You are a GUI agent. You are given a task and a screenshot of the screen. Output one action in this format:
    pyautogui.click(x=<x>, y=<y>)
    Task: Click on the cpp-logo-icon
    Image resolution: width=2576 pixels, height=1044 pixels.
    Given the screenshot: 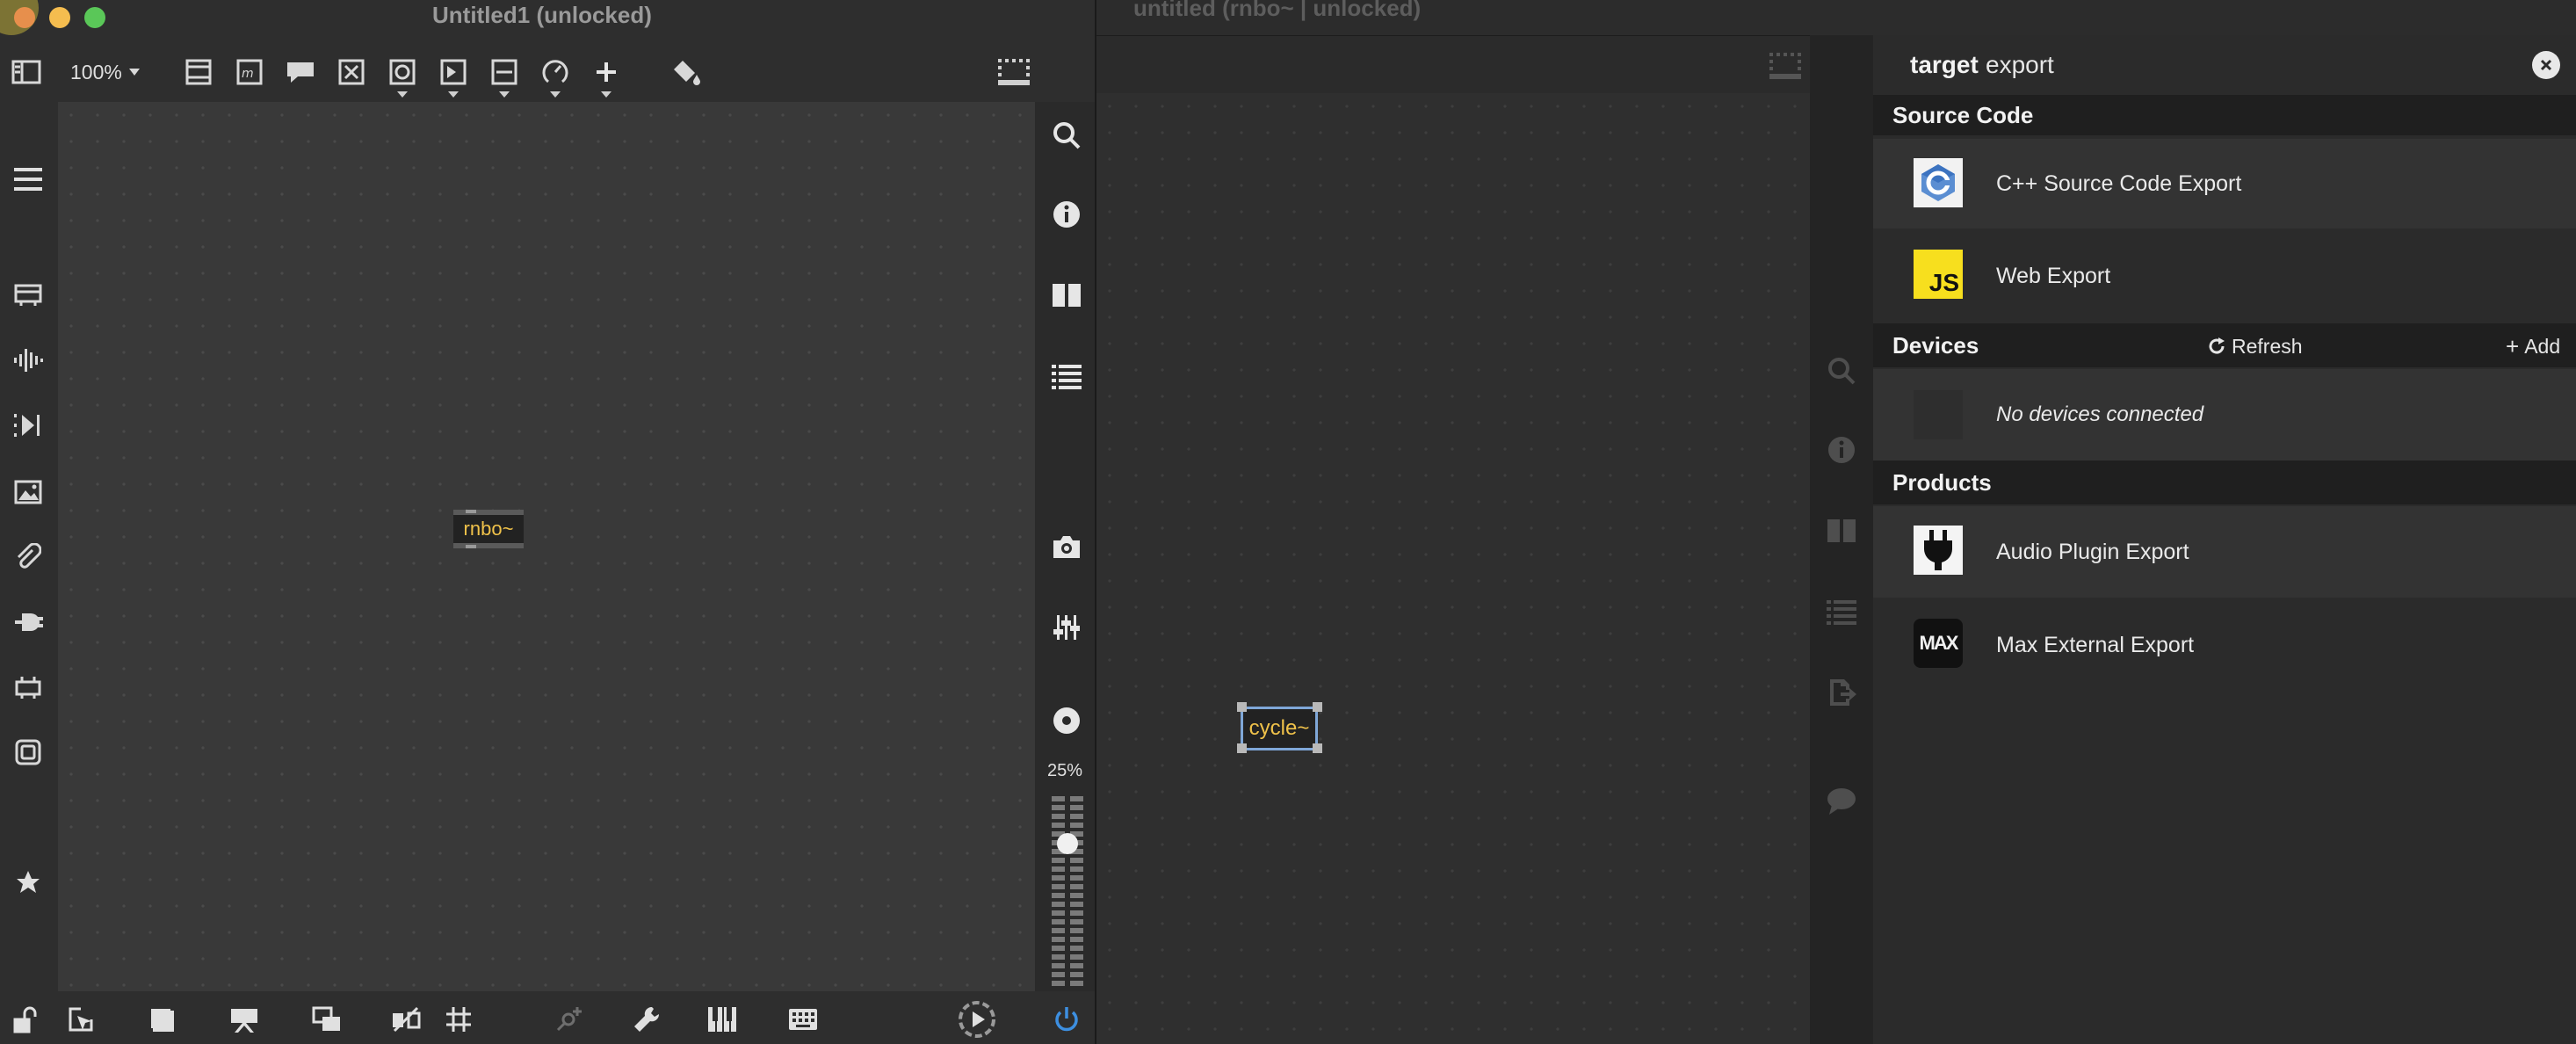 What is the action you would take?
    pyautogui.click(x=1938, y=182)
    